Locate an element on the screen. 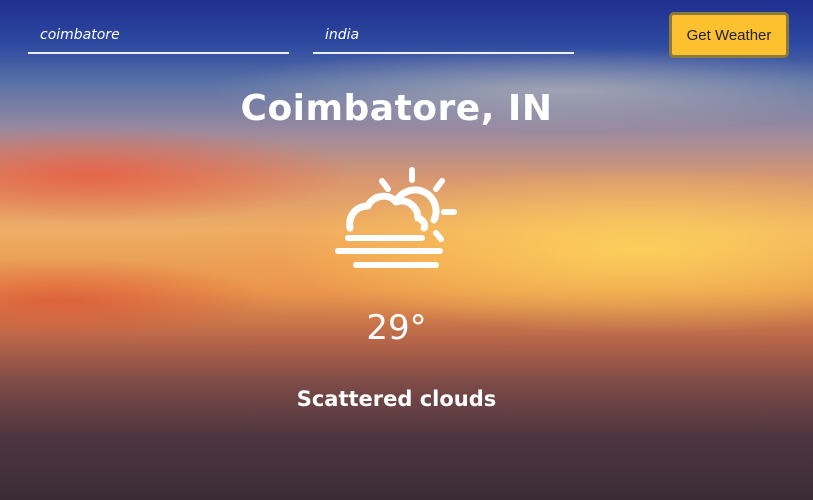 This screenshot has width=813, height=500. get-weather-button: Get Weather is located at coordinates (729, 35).